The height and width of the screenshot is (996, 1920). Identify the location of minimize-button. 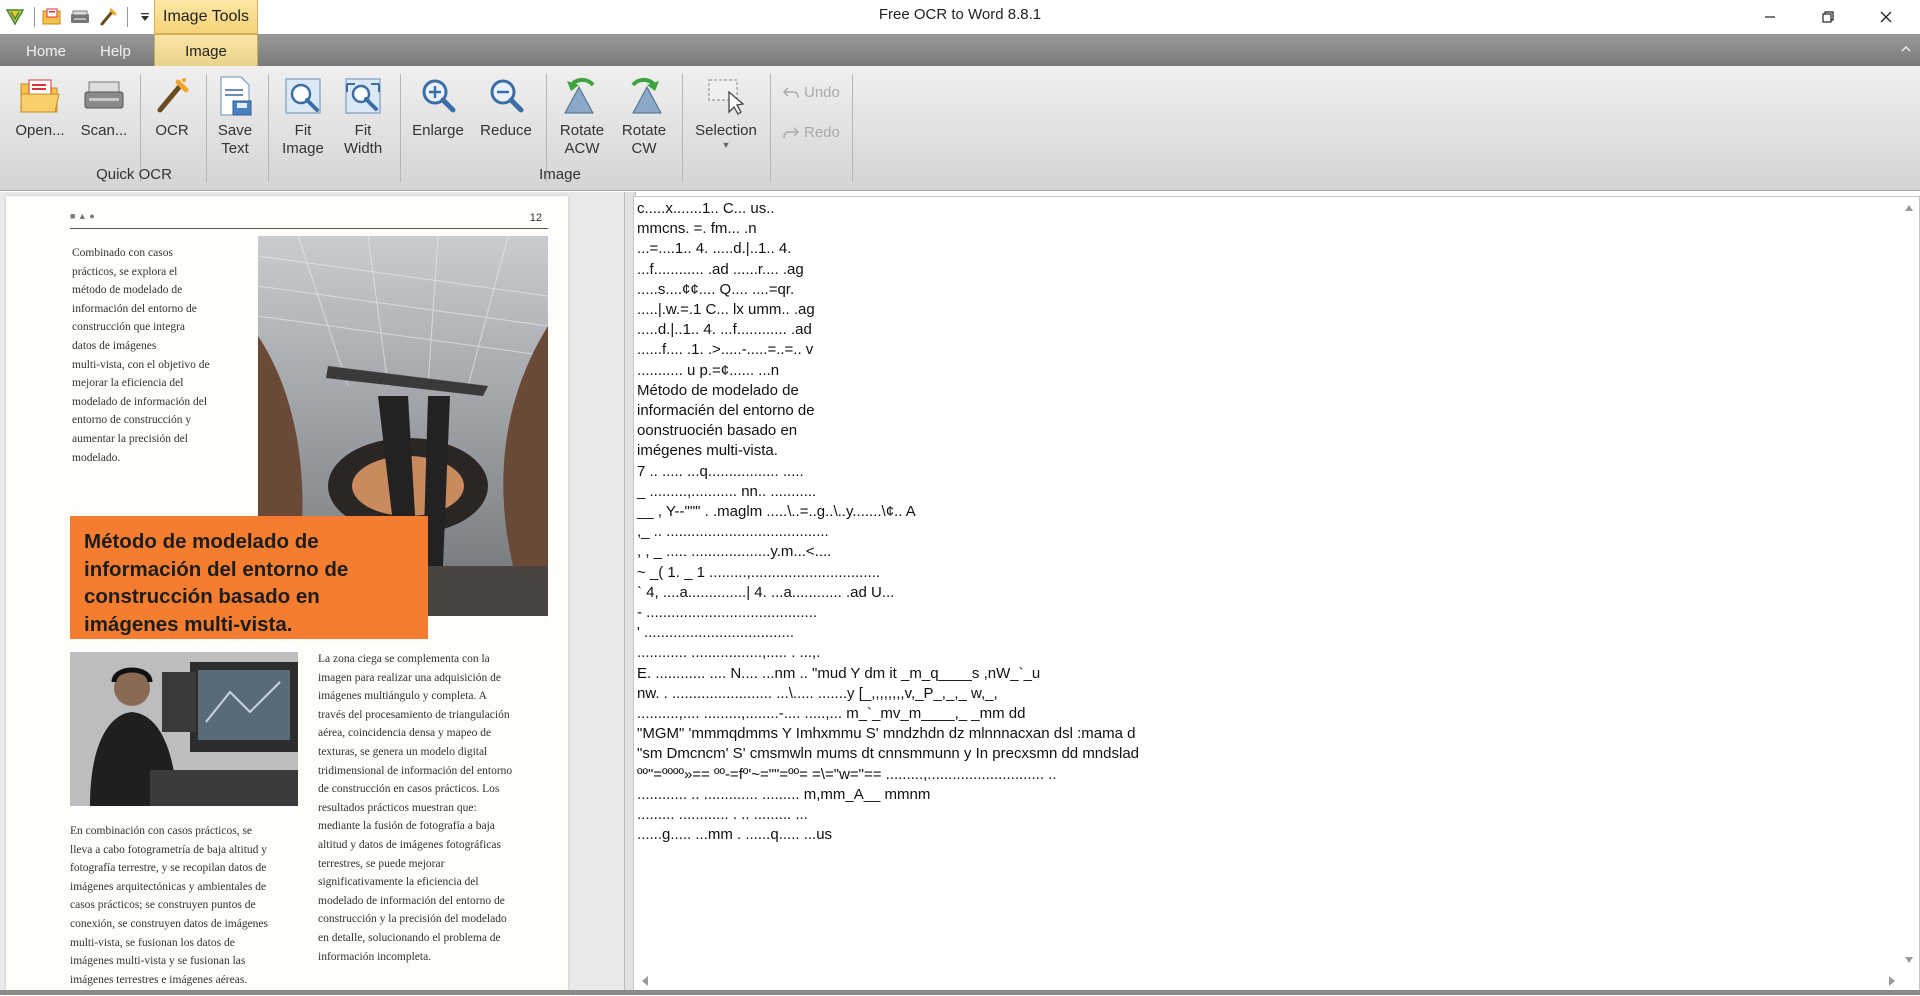
(1770, 17).